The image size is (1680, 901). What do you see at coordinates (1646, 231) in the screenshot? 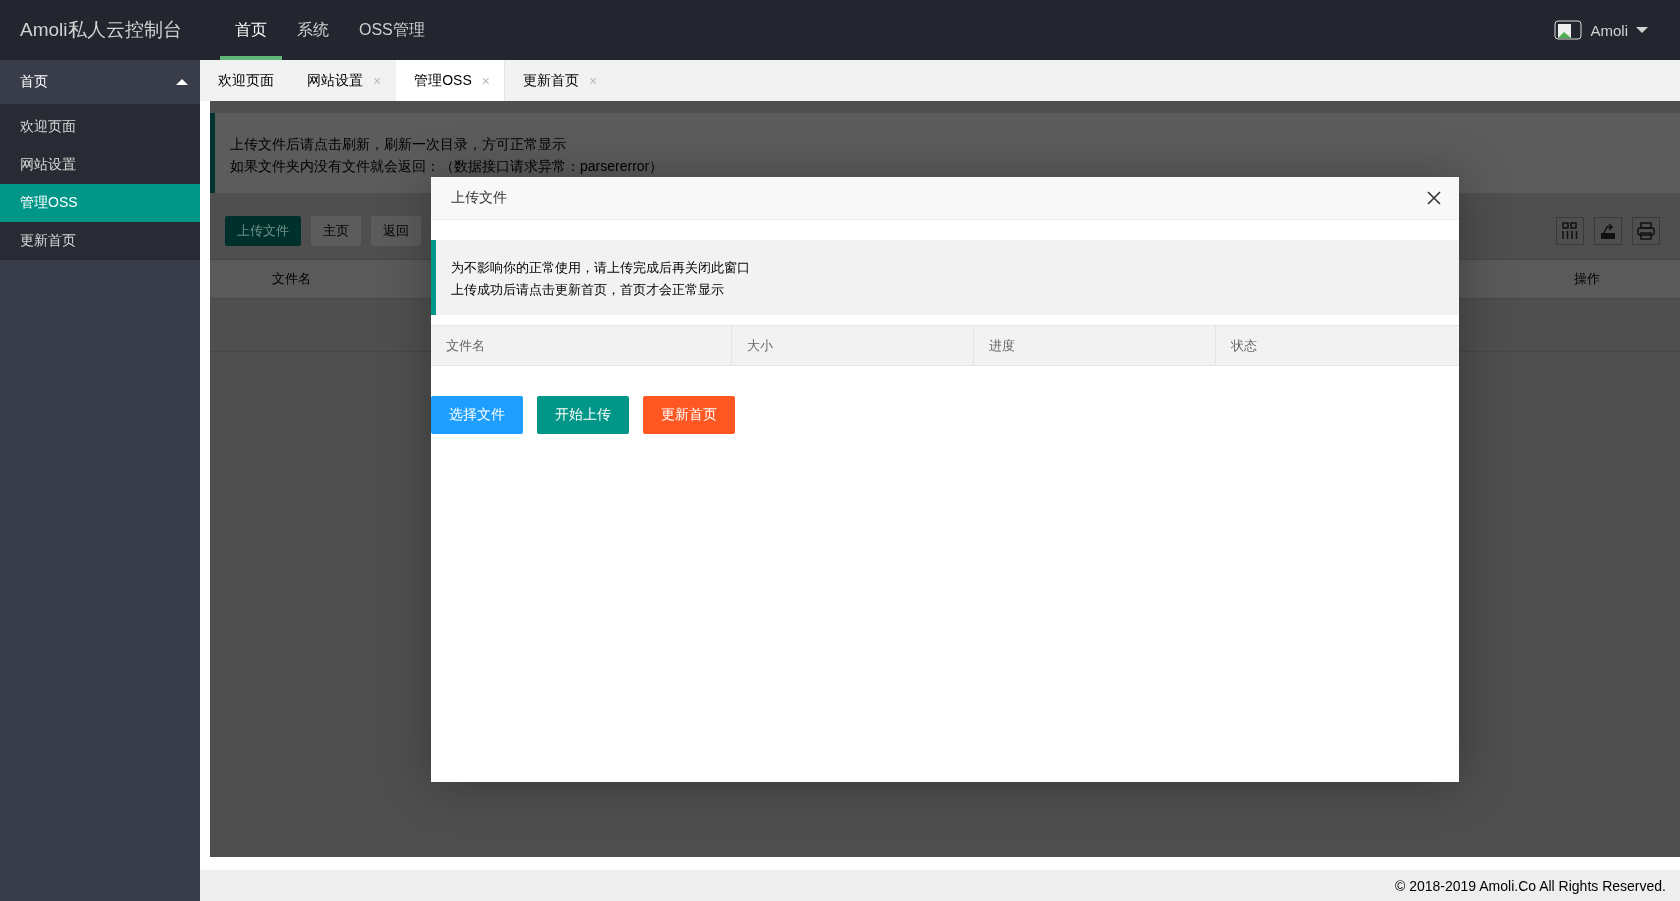
I see `print-icon` at bounding box center [1646, 231].